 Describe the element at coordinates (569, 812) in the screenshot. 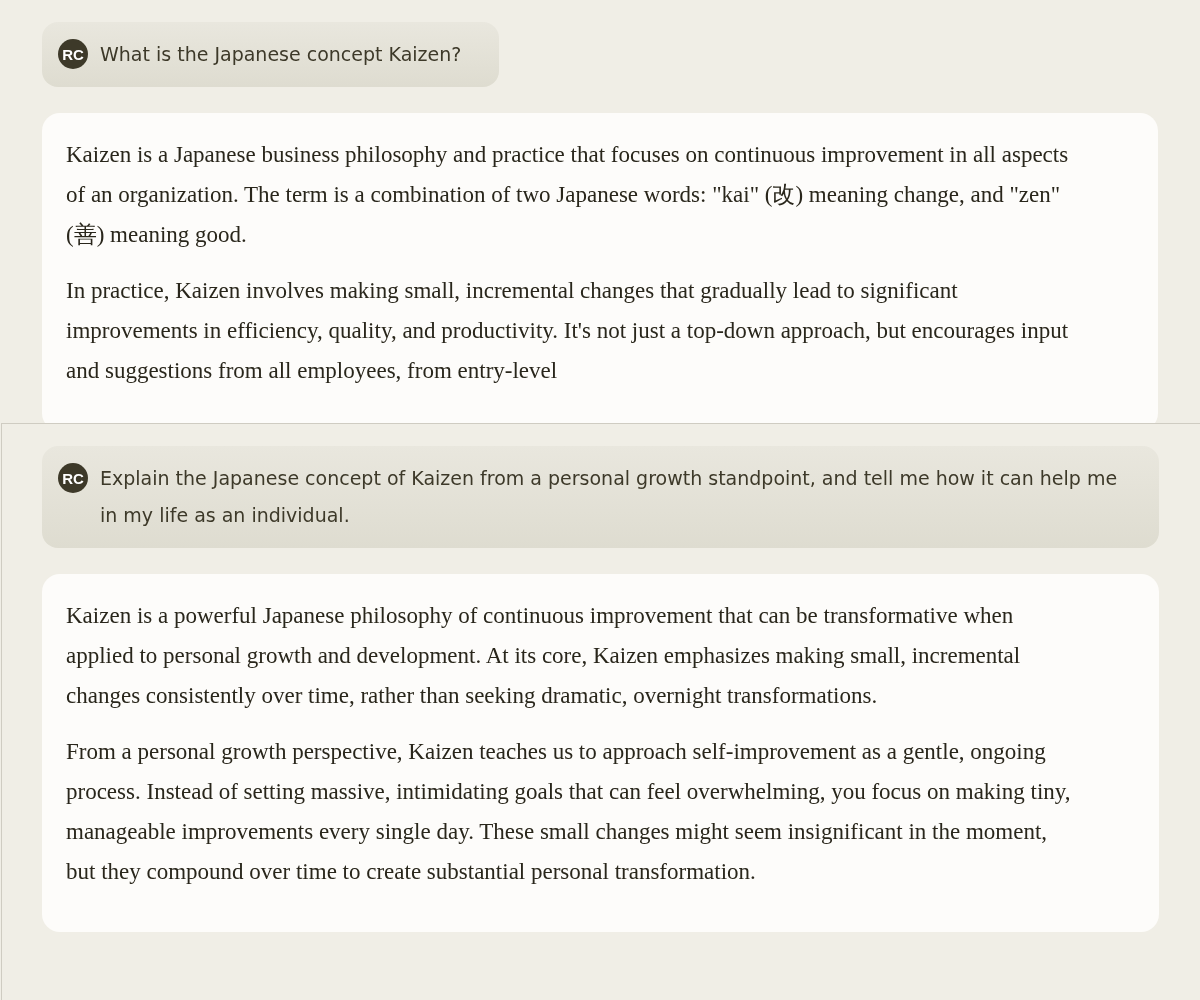

I see `response-paragraph: From a personal growth perspective, Kaizen teaches us to approach self-improvement as a gentle, ongoing process. Instead of setting massive, intimidating goals that can feel overwhelming, you focus on making tiny, manageable improvements every single day. These small changes might seem insignificant in the moment, but they compound over time to create substantial personal transformation.` at that location.